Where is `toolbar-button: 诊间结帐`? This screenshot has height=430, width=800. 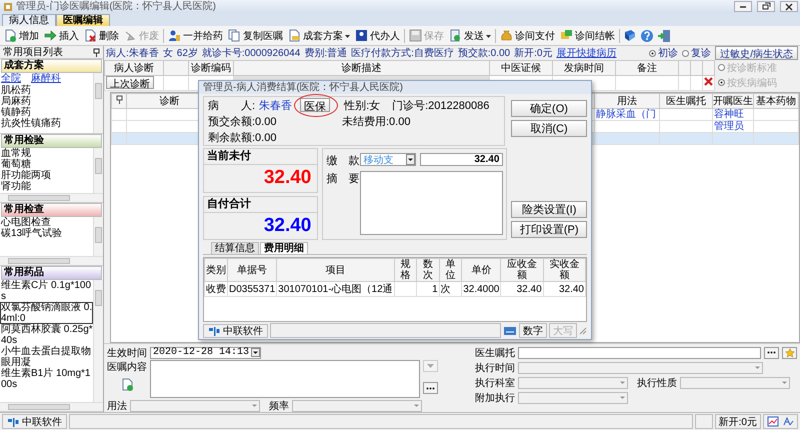 toolbar-button: 诊间结帐 is located at coordinates (587, 35).